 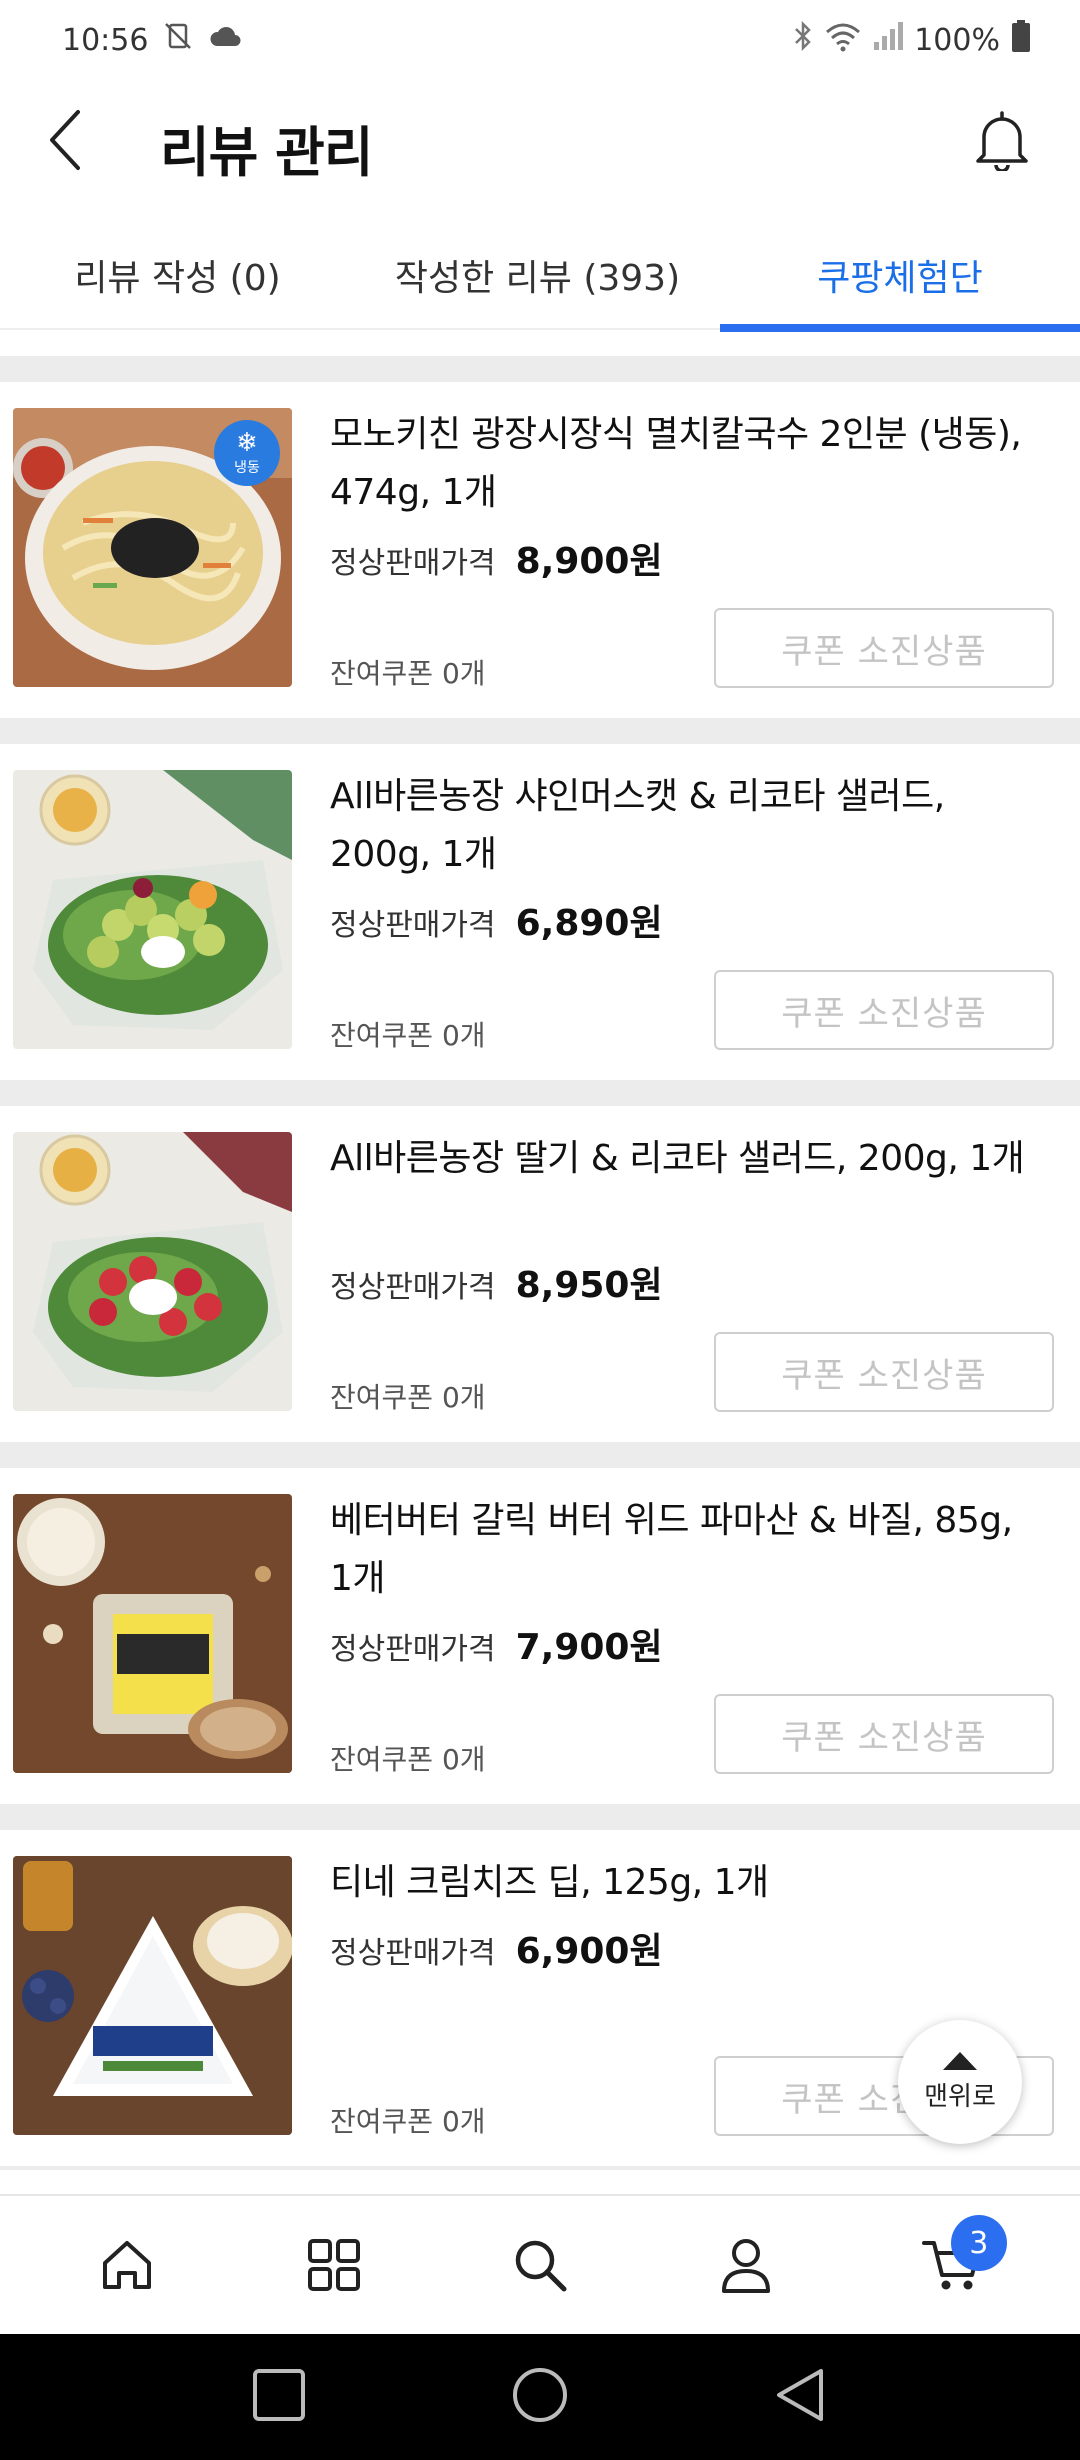 I want to click on status-right: 100%, so click(x=912, y=40).